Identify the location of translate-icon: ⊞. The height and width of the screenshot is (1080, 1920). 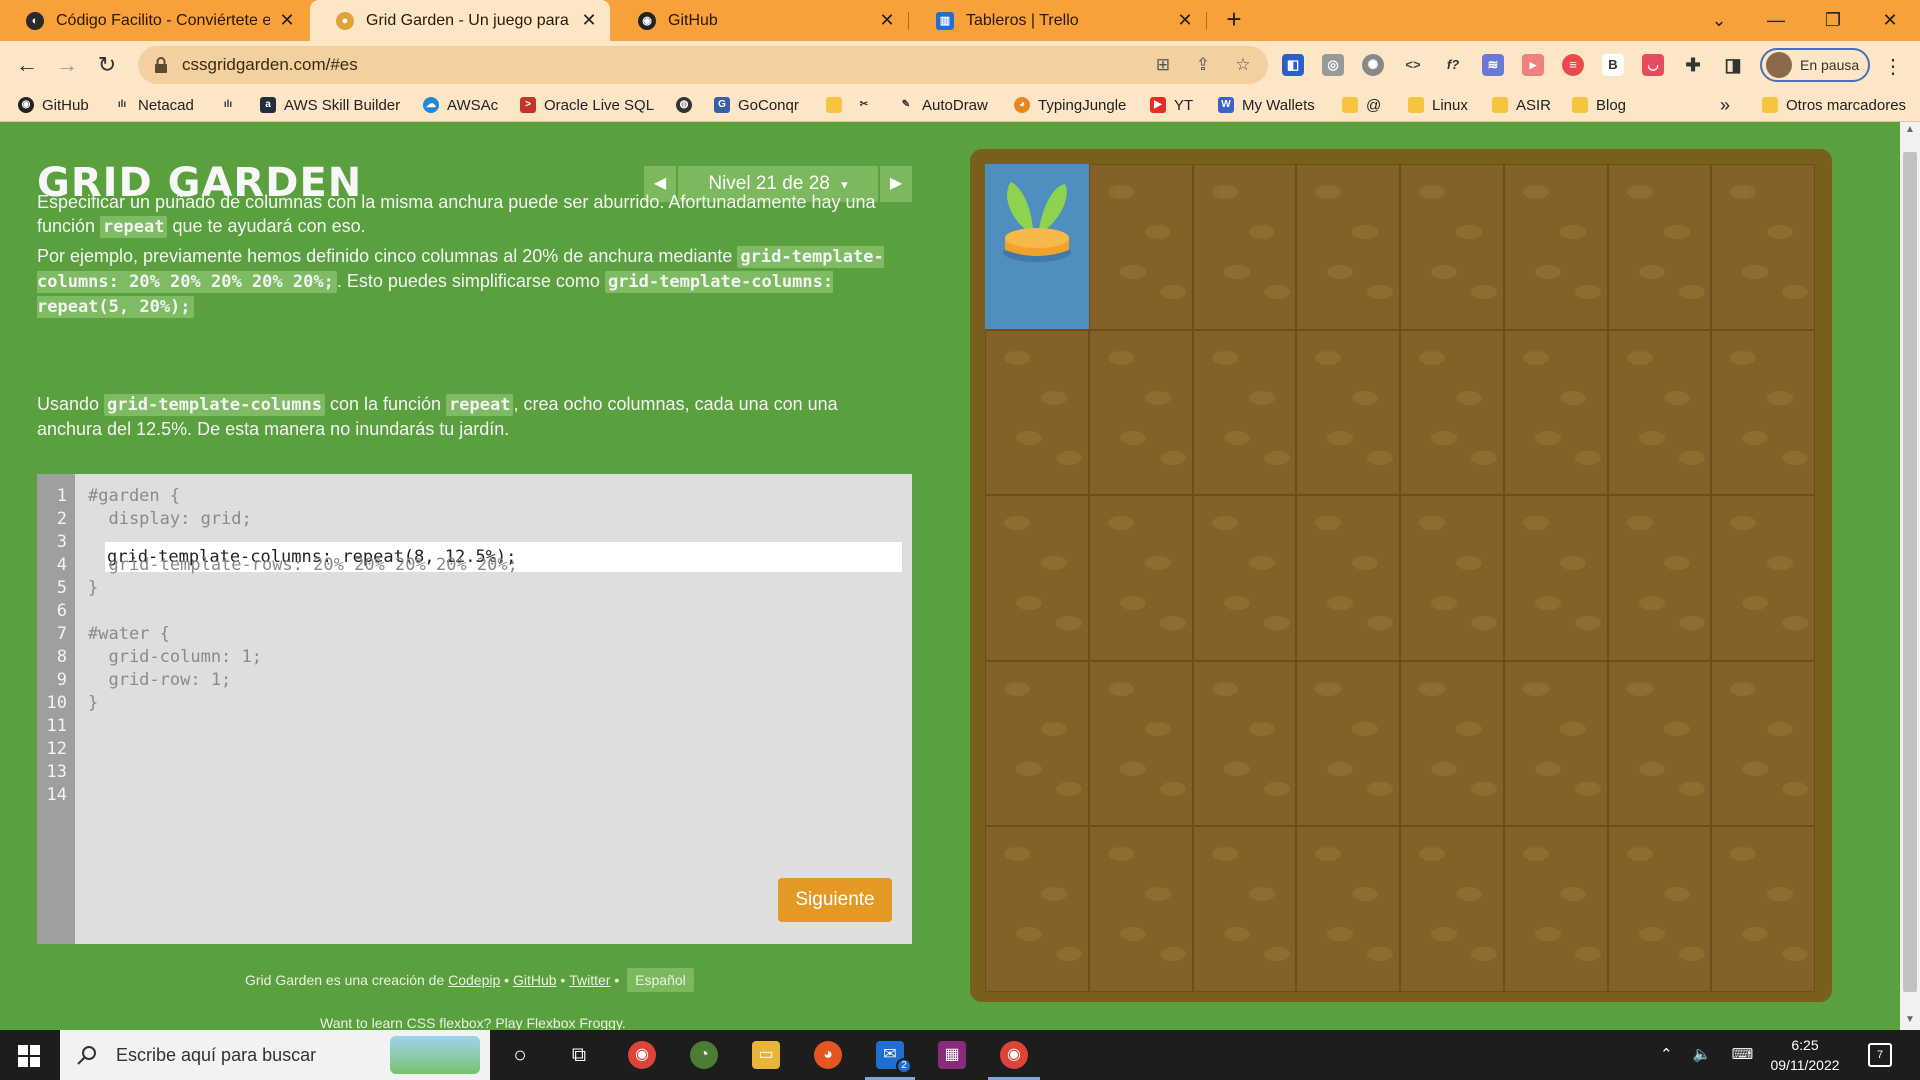
(1163, 65).